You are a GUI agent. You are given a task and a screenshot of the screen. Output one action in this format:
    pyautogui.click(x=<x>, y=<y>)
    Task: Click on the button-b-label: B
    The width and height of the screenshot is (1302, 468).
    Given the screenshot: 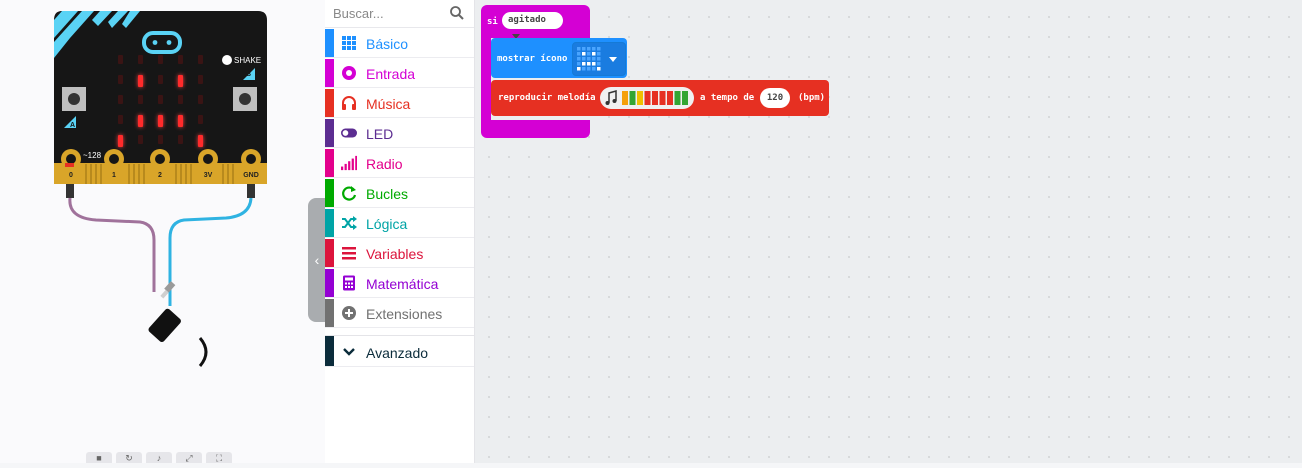 What is the action you would take?
    pyautogui.click(x=248, y=74)
    